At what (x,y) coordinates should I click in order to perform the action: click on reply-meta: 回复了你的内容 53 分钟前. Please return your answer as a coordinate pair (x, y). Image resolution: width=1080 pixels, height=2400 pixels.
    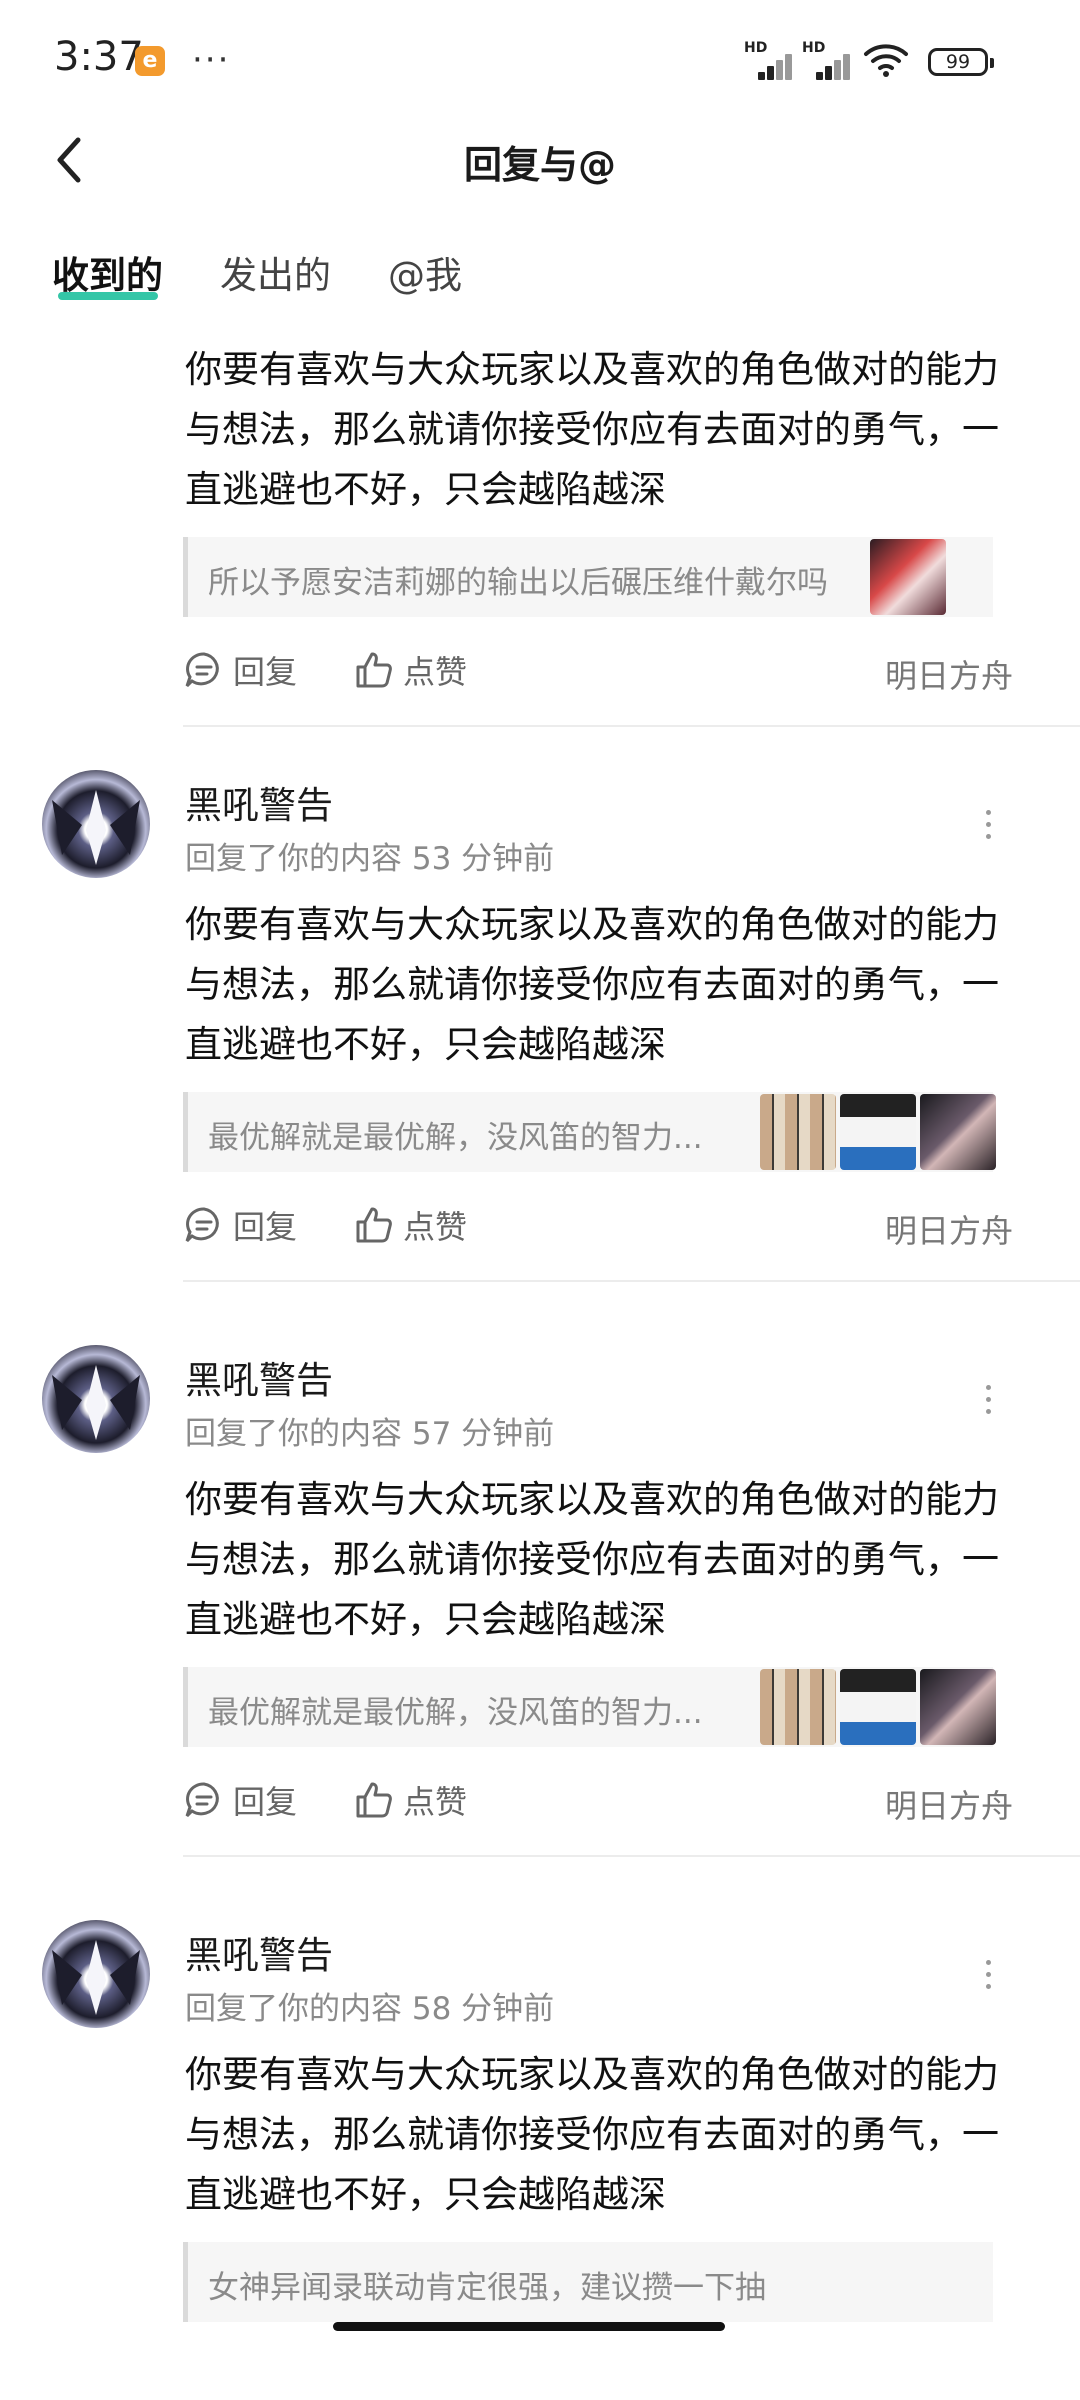
    Looking at the image, I should click on (370, 859).